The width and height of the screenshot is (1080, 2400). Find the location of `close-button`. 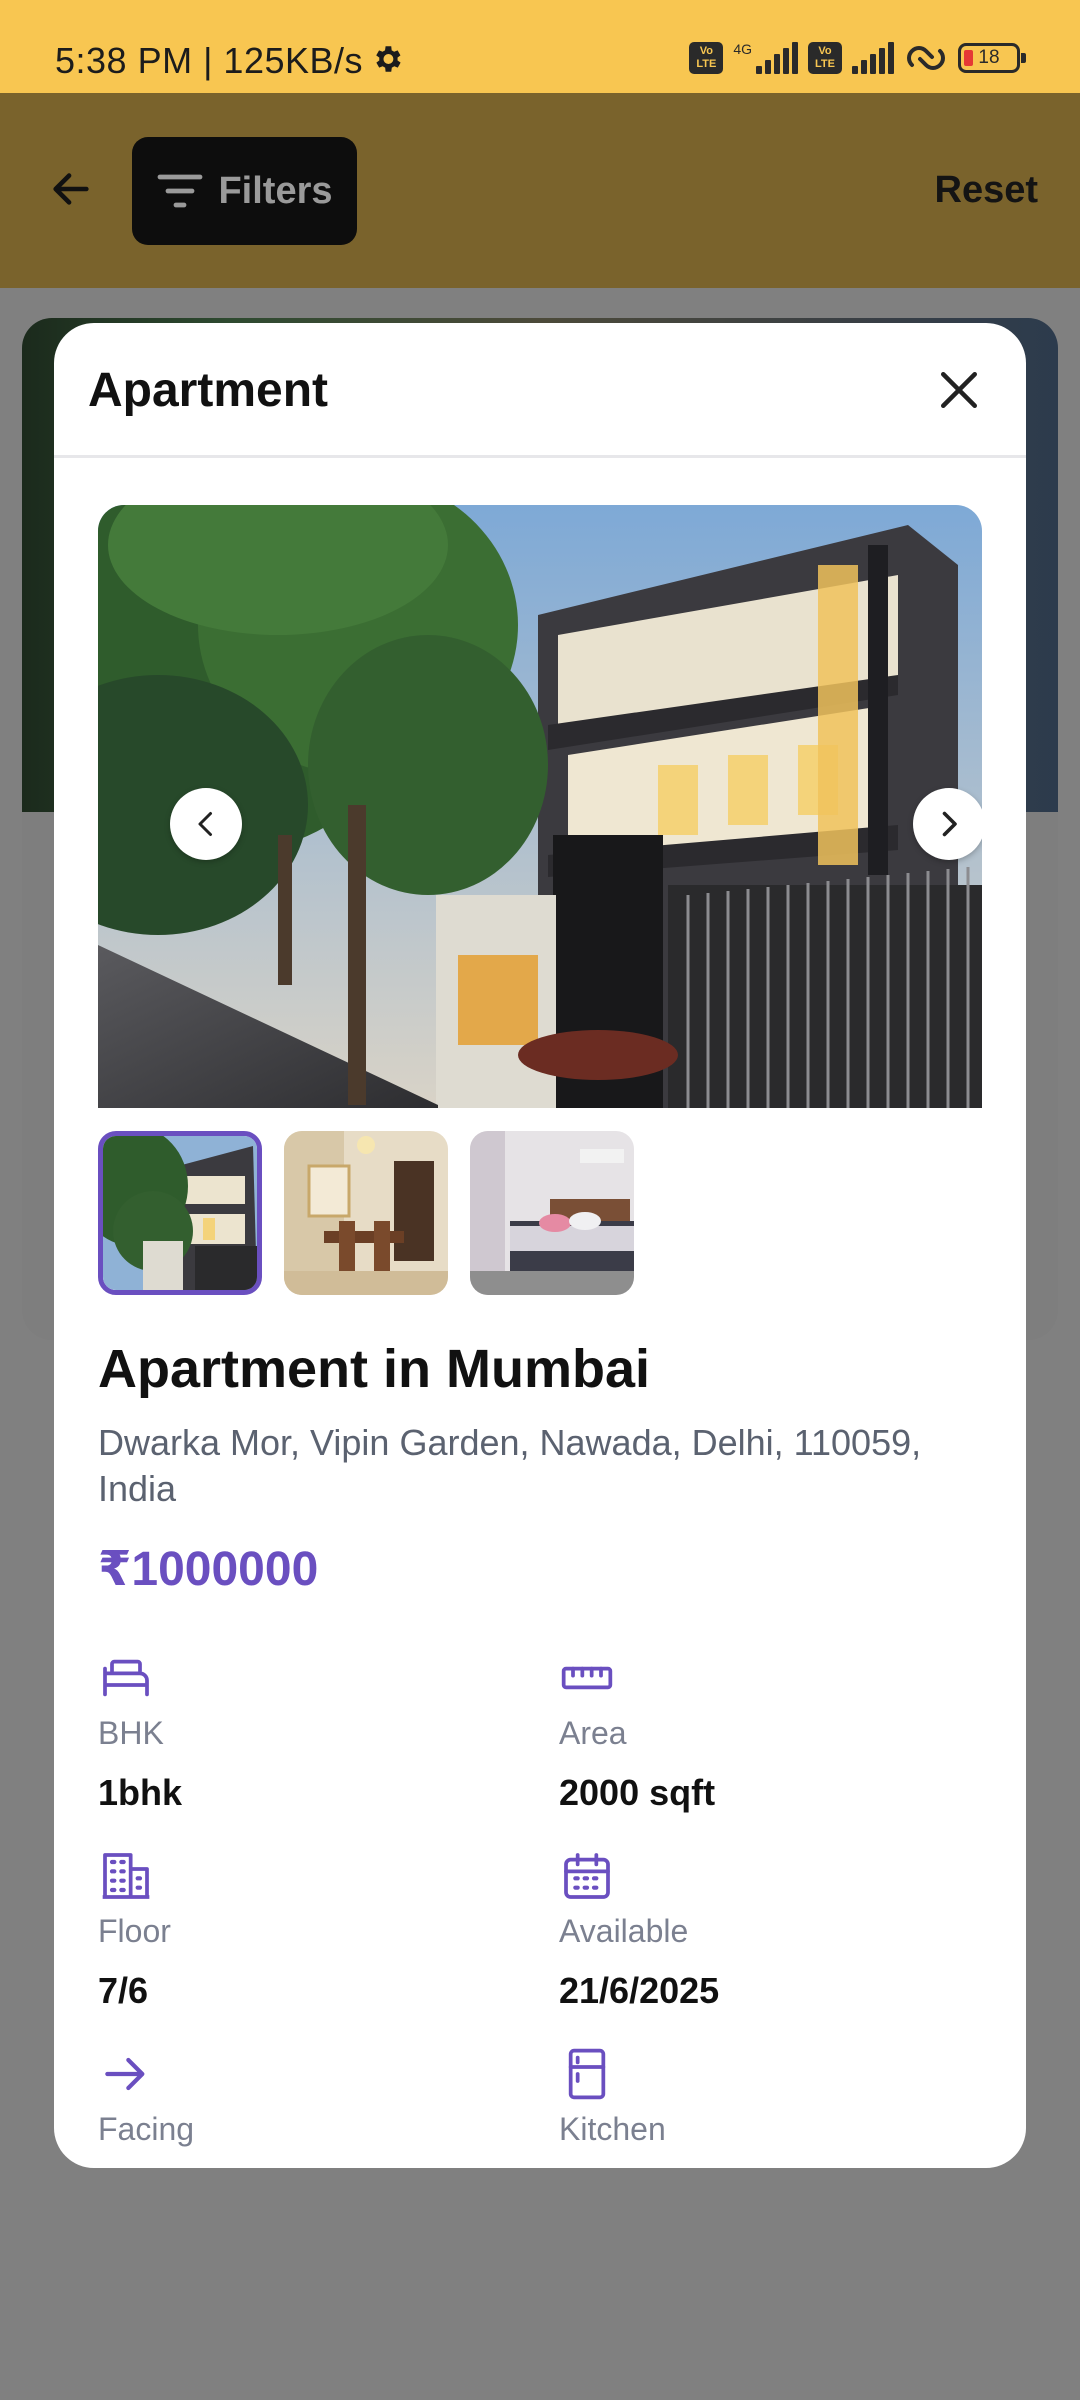

close-button is located at coordinates (959, 390).